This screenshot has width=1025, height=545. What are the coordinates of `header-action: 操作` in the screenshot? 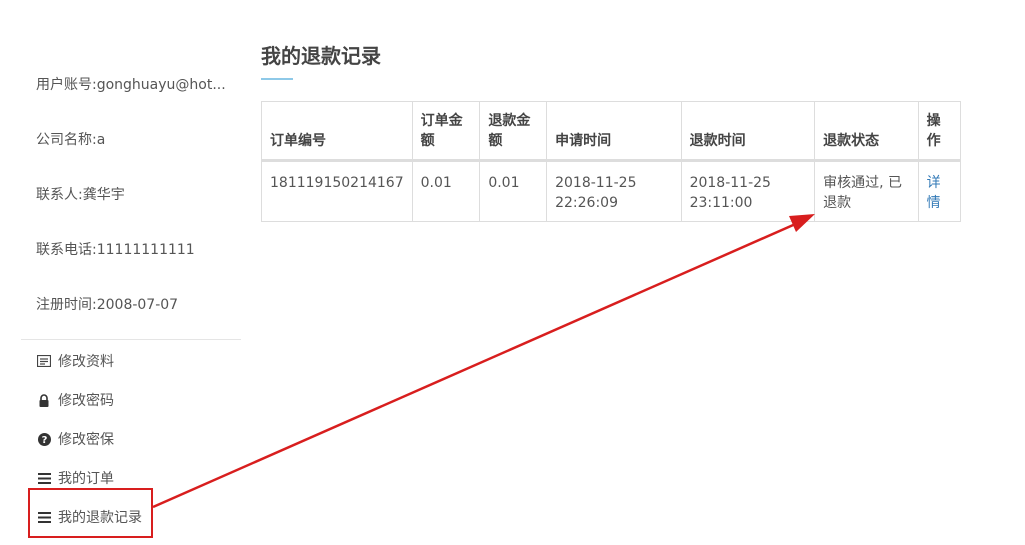 It's located at (939, 131).